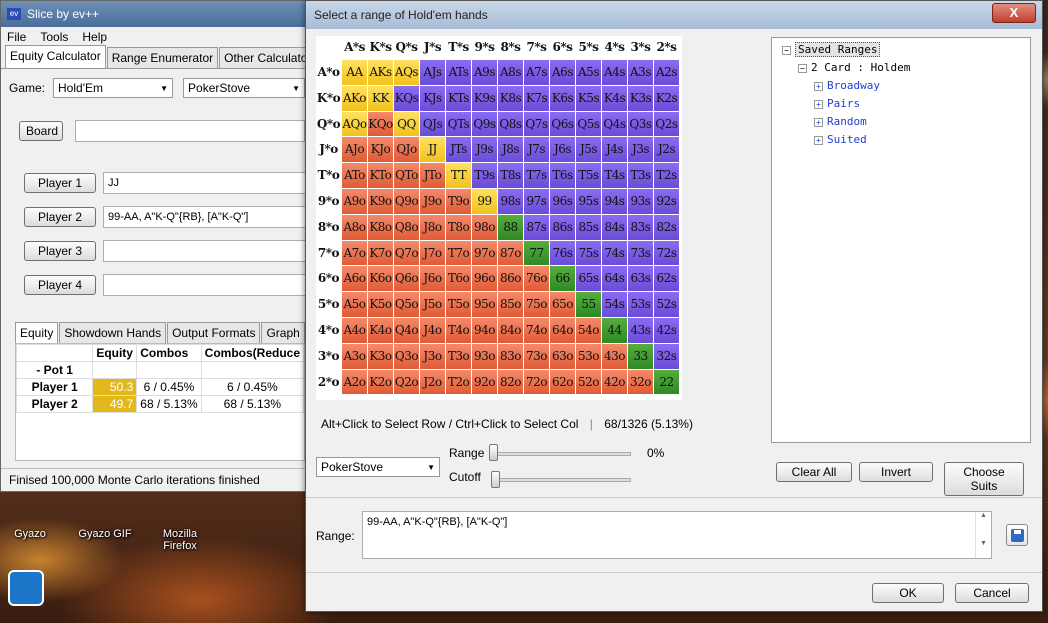  I want to click on hand-cell: T9s, so click(484, 175).